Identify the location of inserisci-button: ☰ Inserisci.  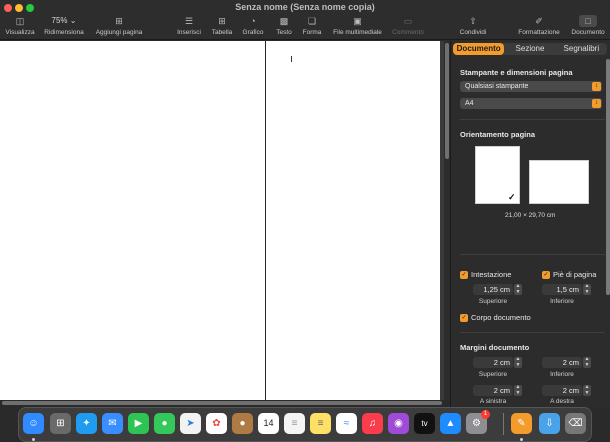
(189, 25).